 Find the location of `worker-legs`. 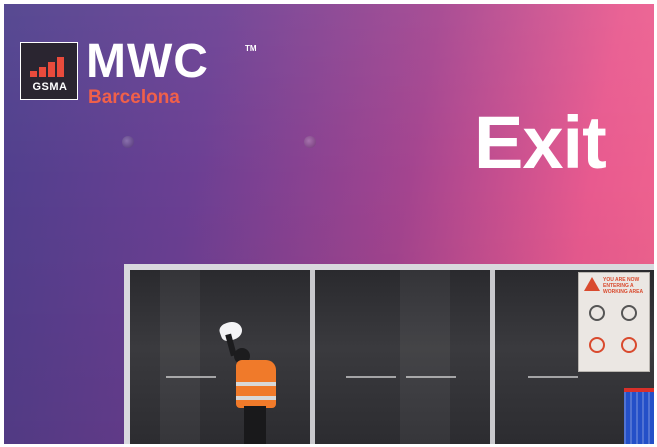

worker-legs is located at coordinates (255, 425).